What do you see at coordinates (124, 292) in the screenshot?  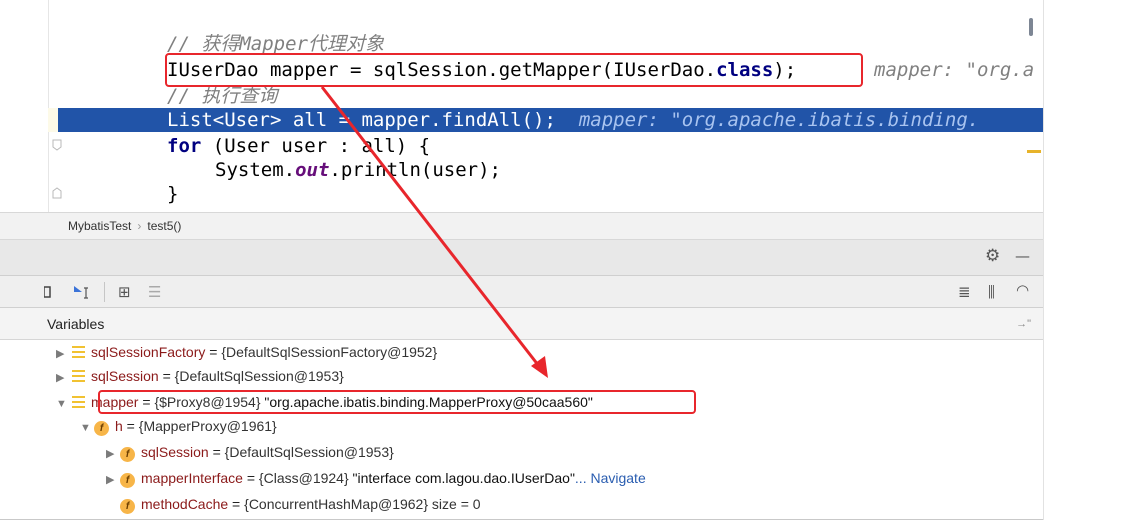 I see `table-icon: ⊞` at bounding box center [124, 292].